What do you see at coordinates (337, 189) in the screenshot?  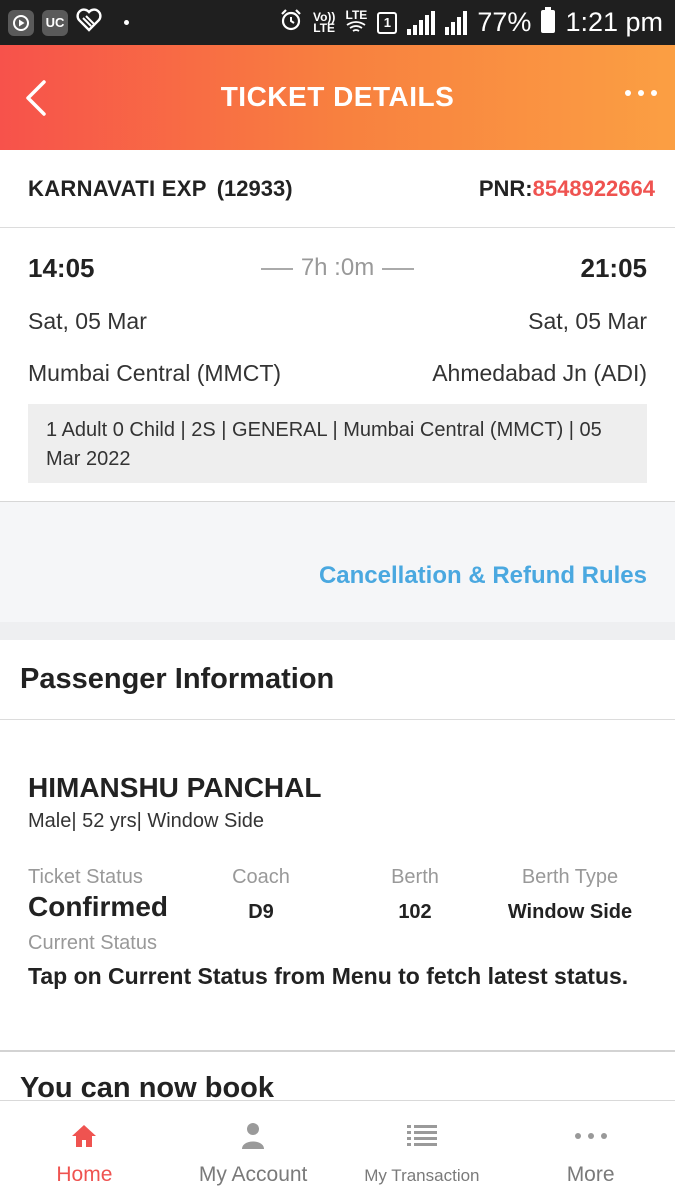 I see `train-info-row: KARNAVATI EXP (12933) PNR:8548922664` at bounding box center [337, 189].